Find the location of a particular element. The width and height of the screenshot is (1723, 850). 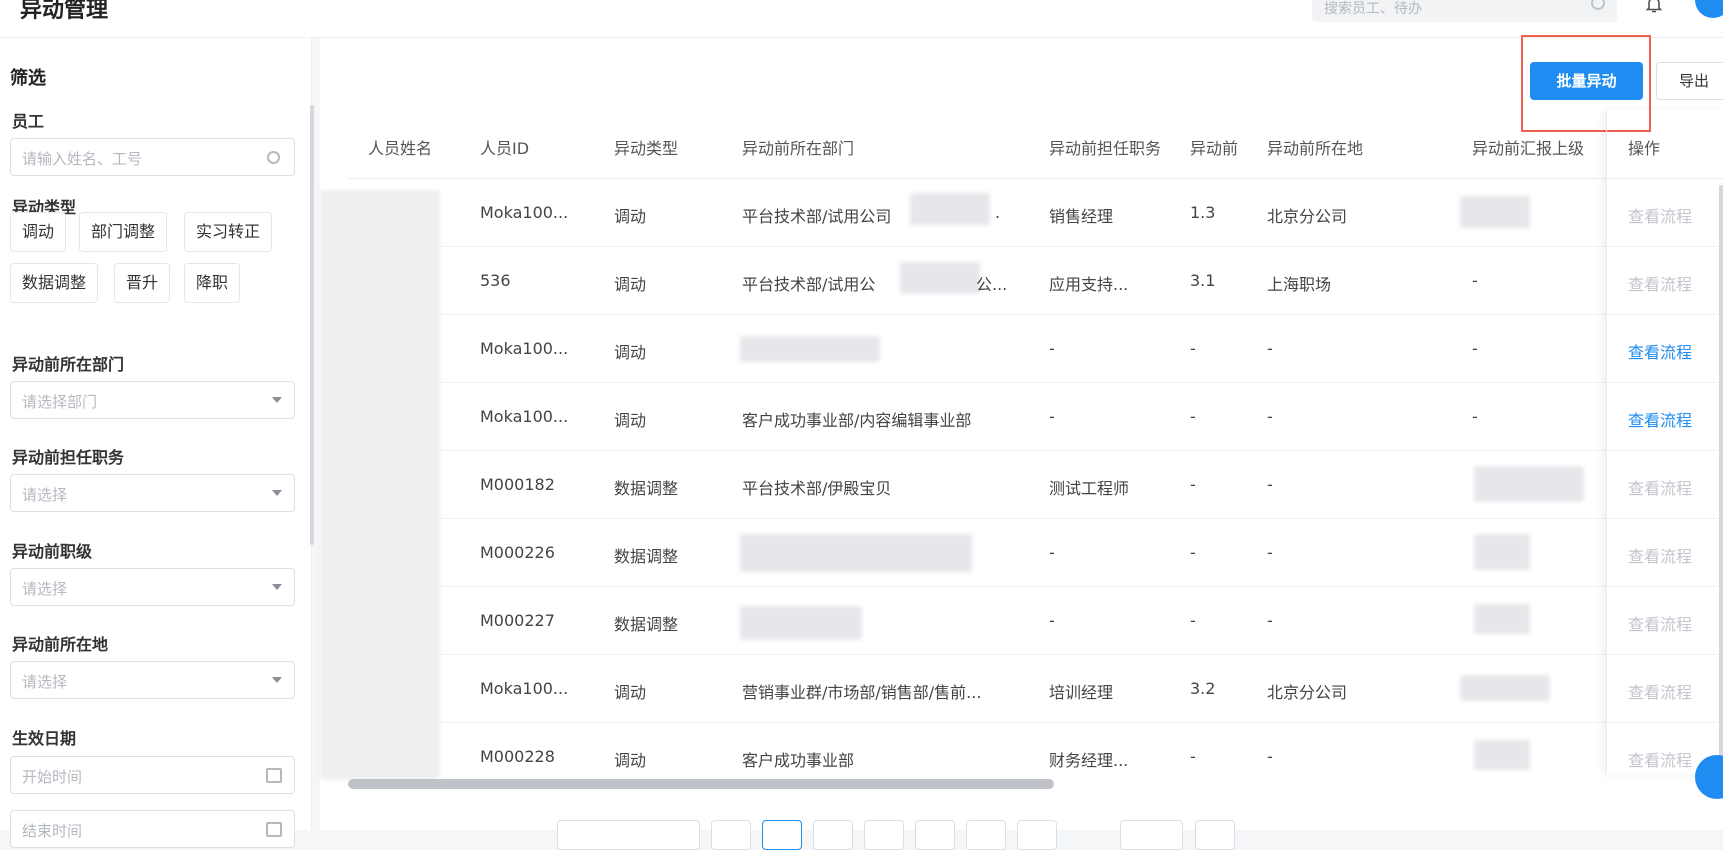

col-header-position: 异动前担任职务 is located at coordinates (1111, 147).